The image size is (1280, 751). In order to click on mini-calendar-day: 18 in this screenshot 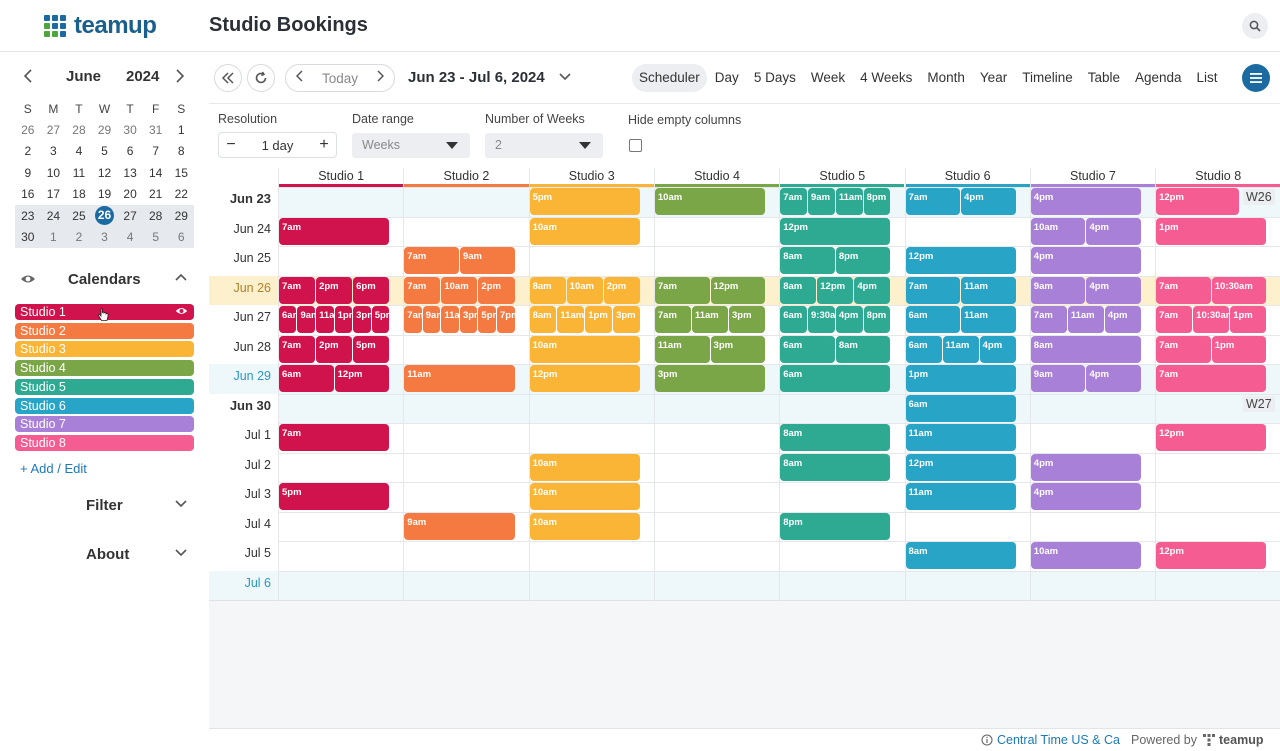, I will do `click(79, 194)`.